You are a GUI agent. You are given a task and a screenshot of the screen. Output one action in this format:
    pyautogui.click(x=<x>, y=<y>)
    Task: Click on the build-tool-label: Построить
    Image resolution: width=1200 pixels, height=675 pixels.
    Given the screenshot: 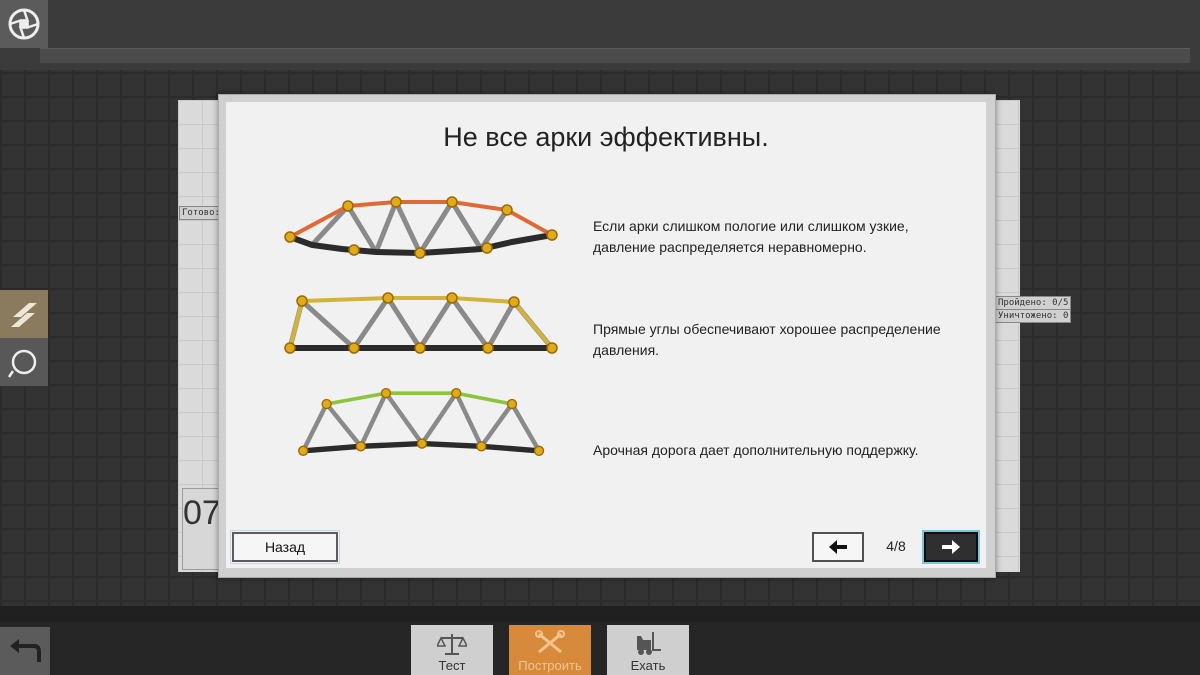 What is the action you would take?
    pyautogui.click(x=550, y=665)
    